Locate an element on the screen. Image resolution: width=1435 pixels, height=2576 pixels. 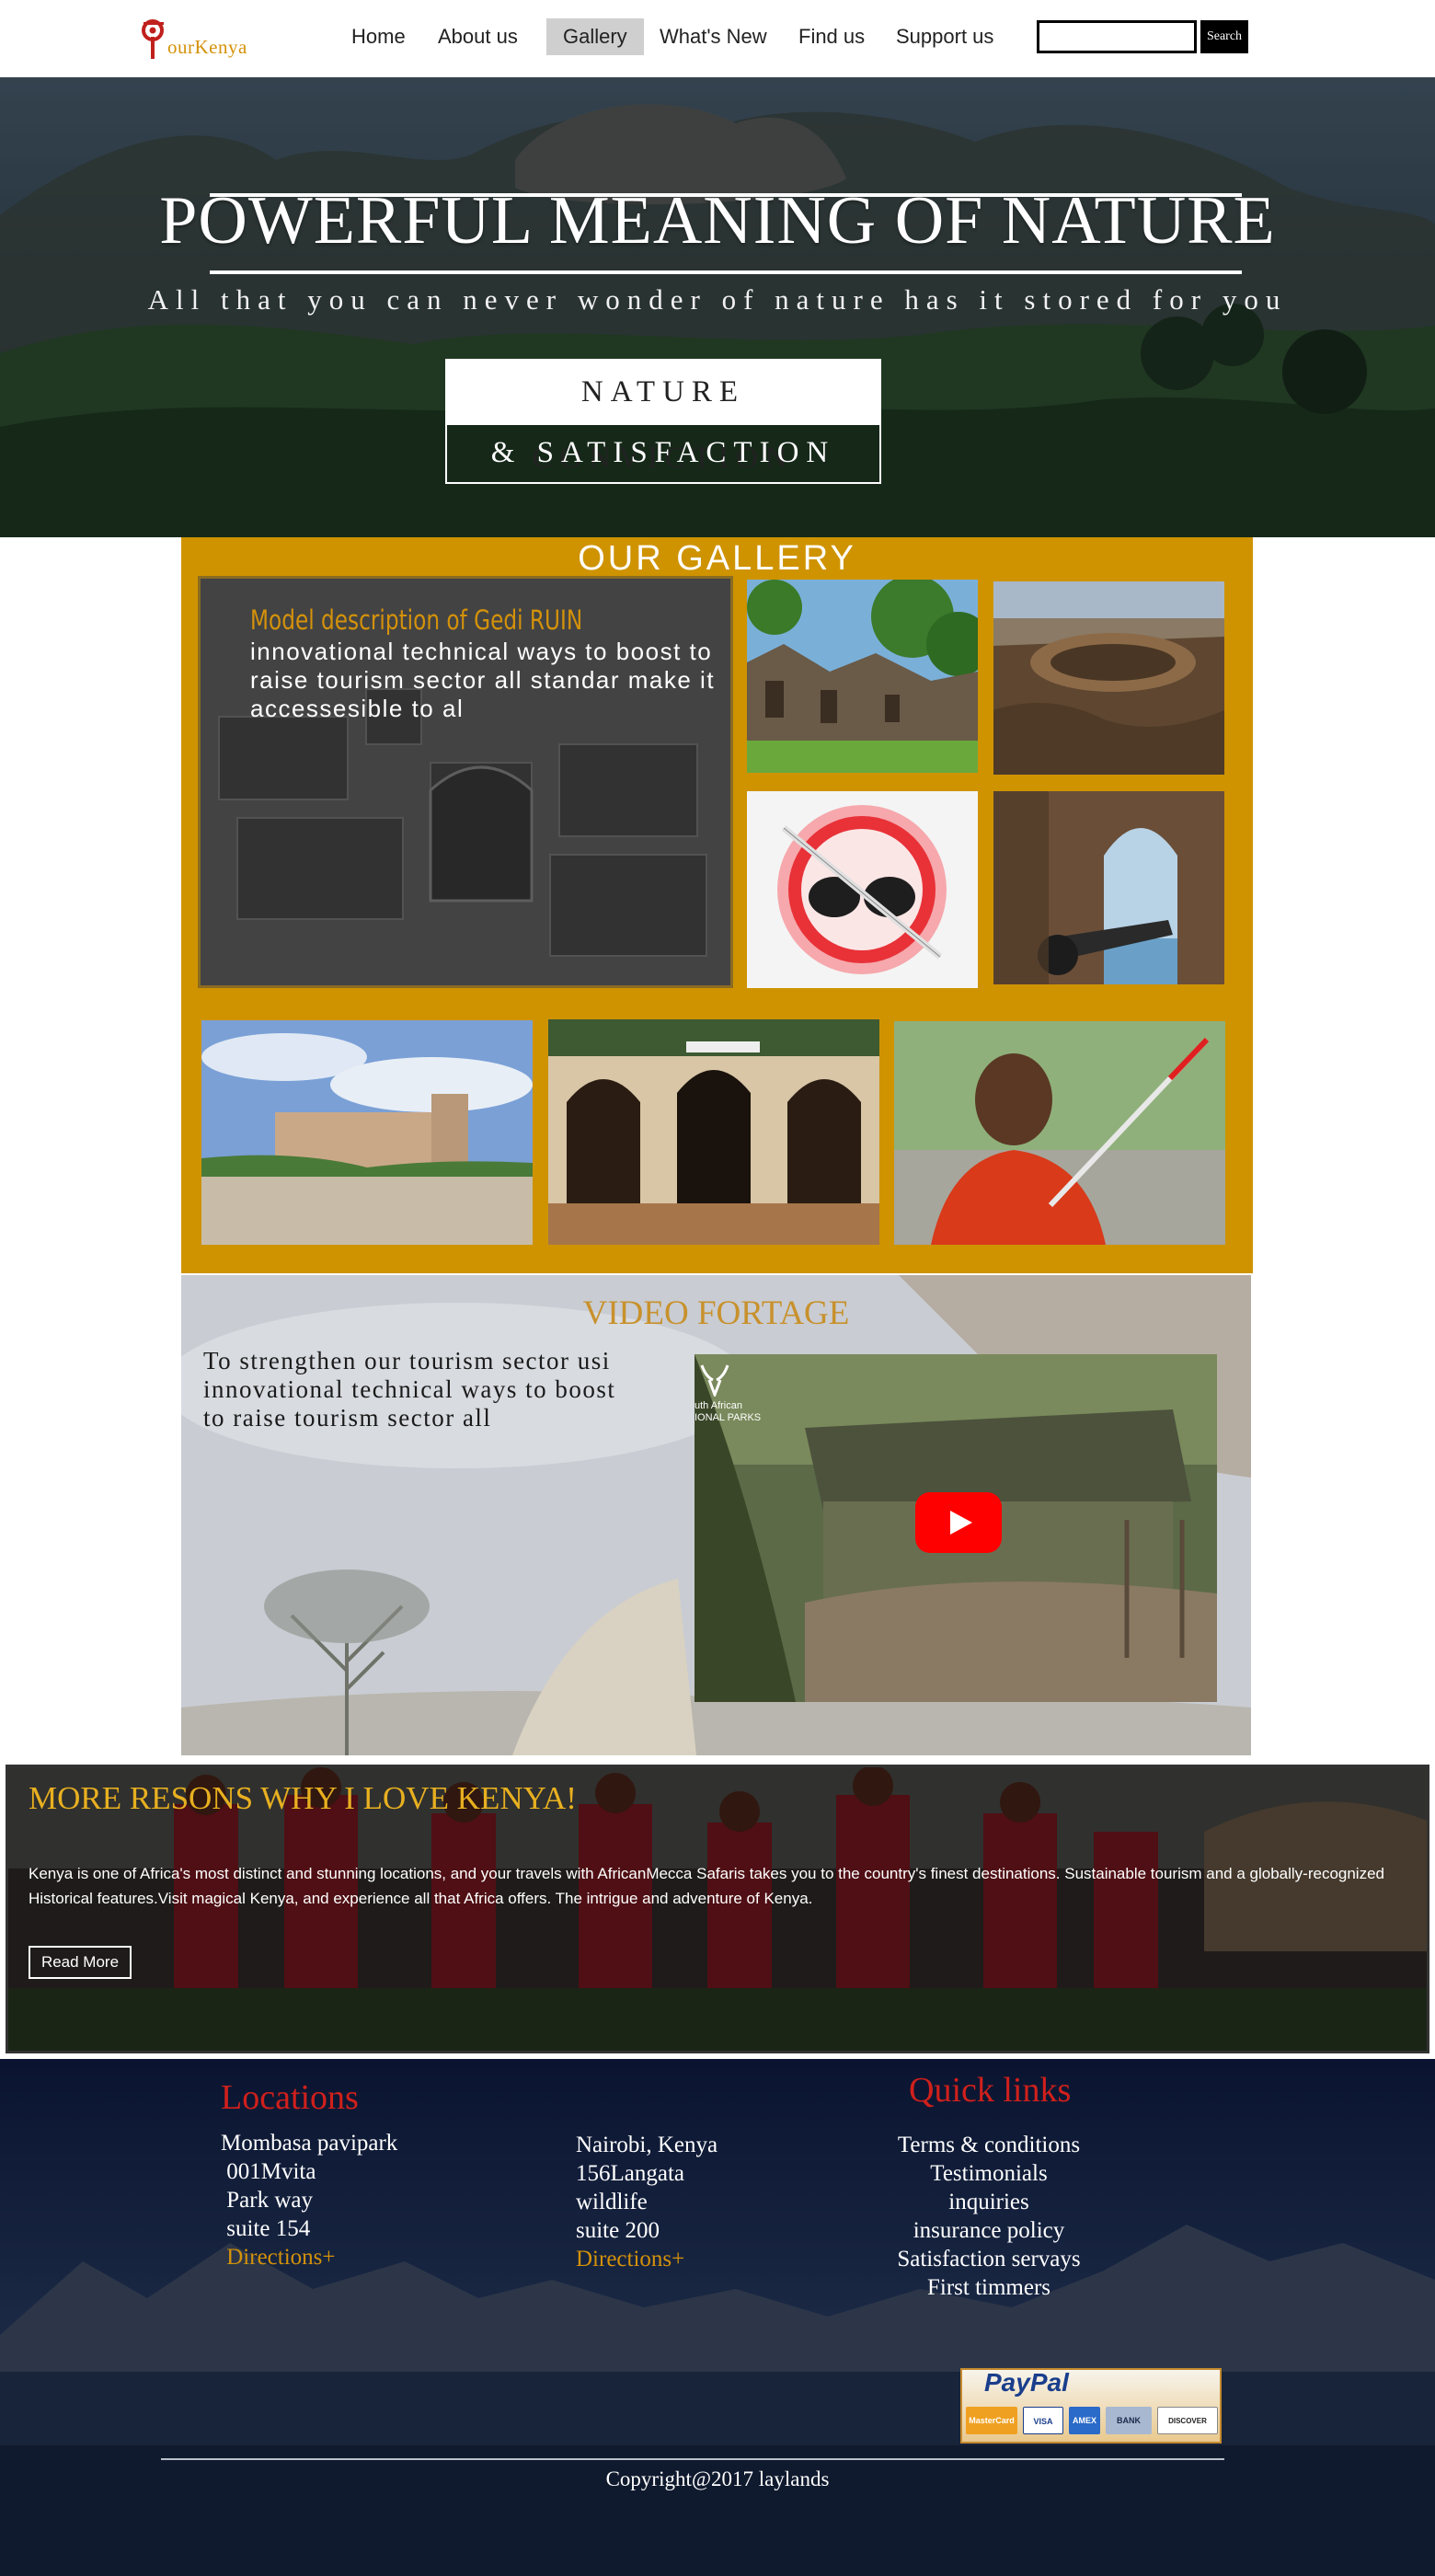
read-more-button: Read More is located at coordinates (80, 1962).